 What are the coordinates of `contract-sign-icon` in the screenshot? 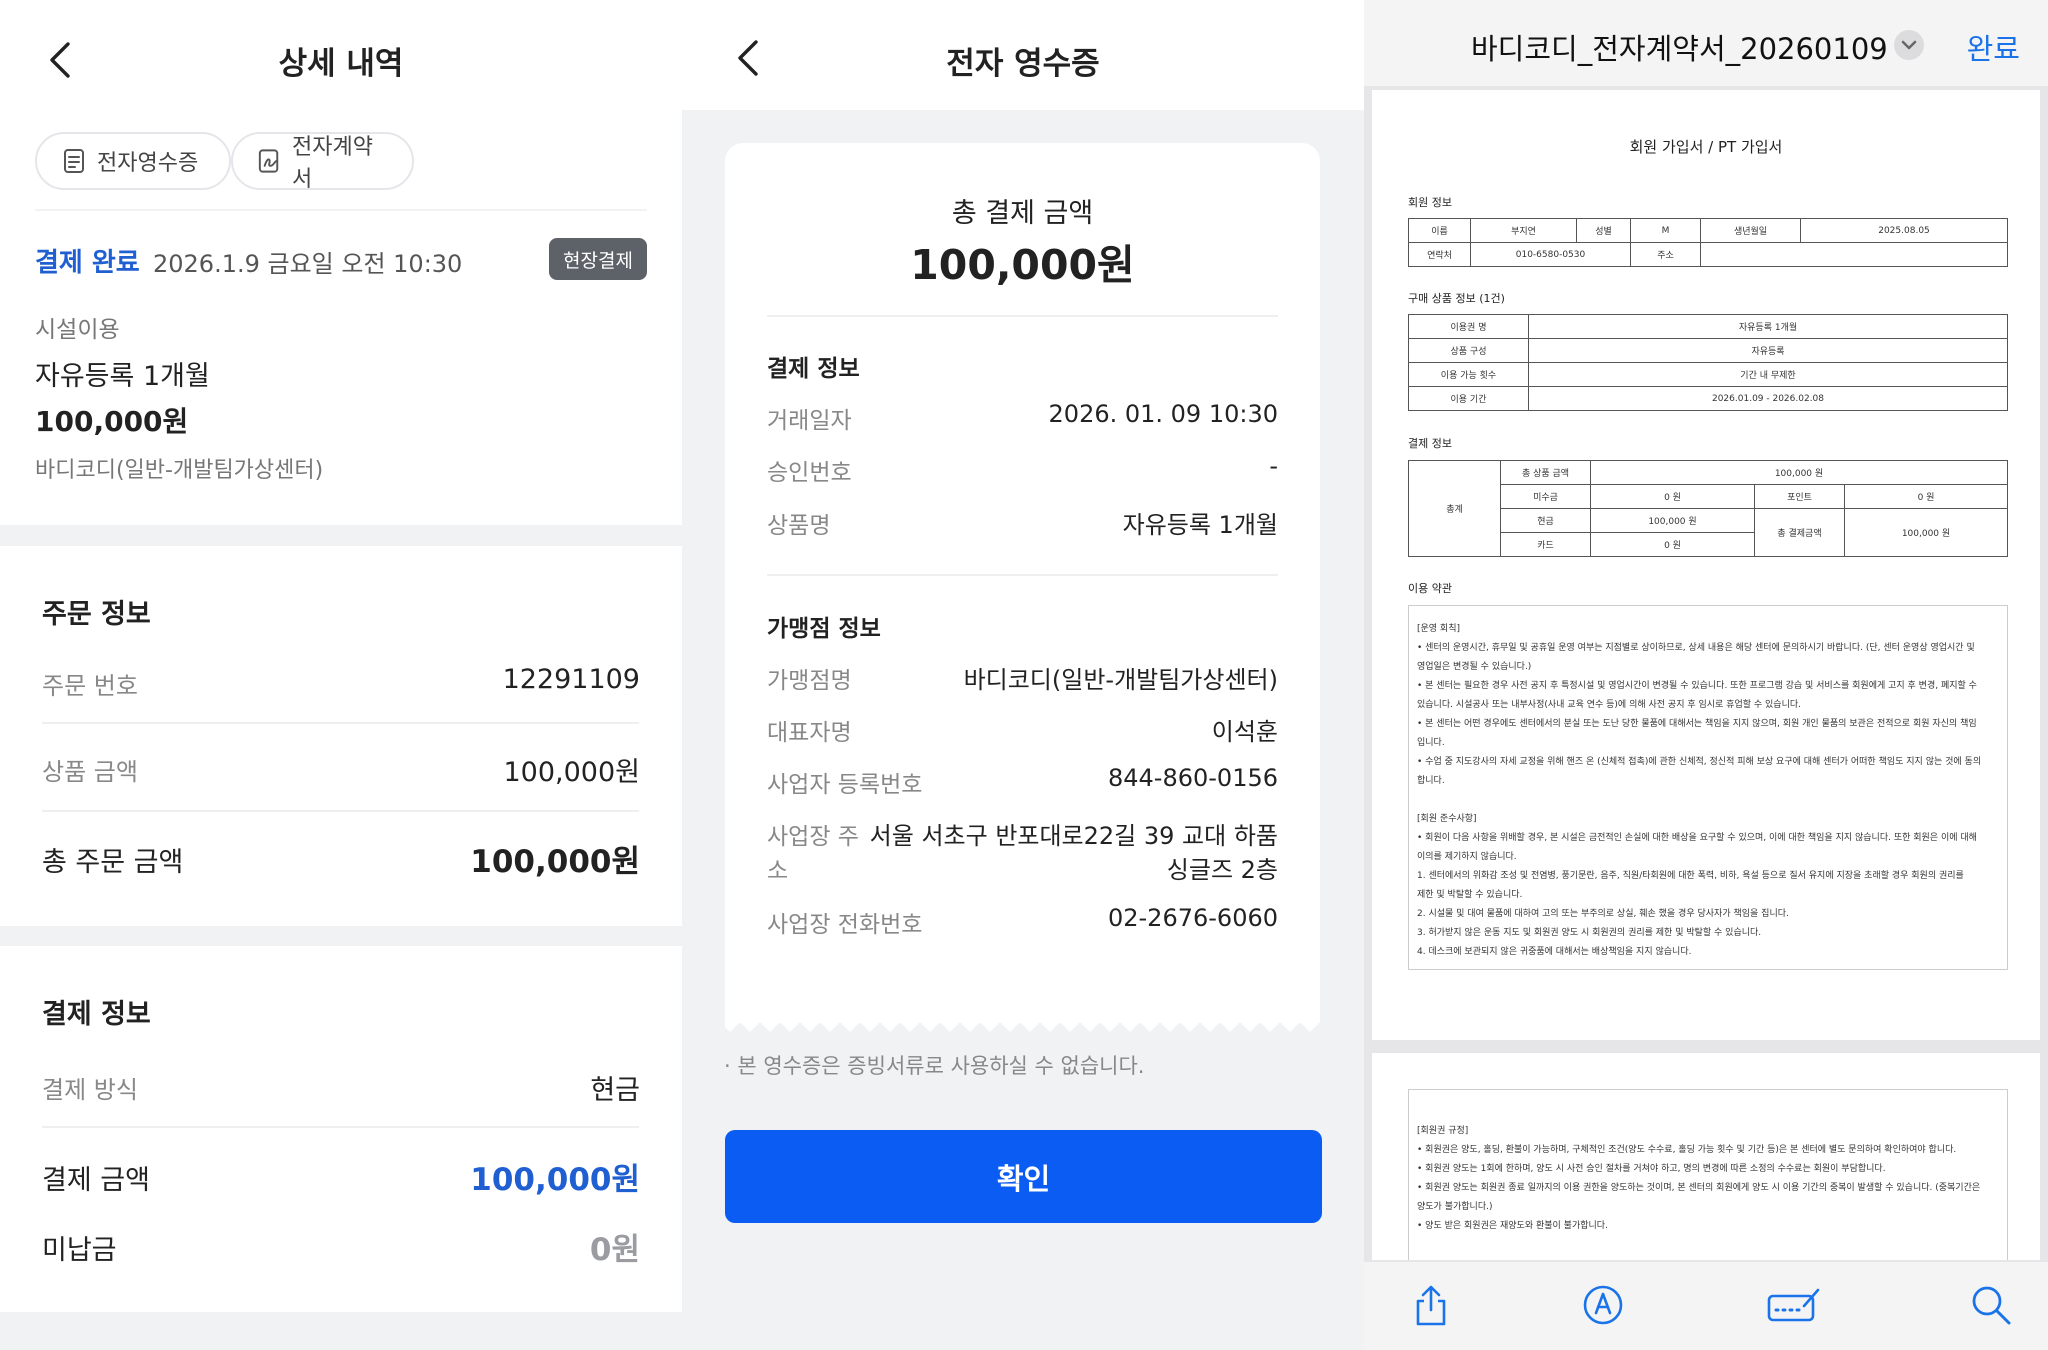 It's located at (268, 161).